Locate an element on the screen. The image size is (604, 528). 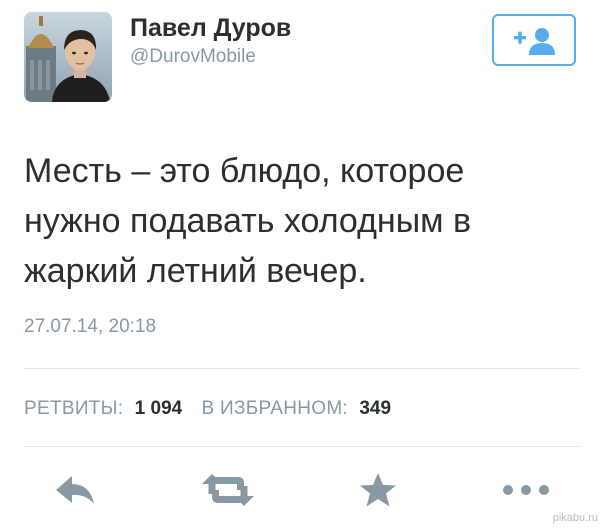
retweets-stat: РЕТВИТЫ: 1 094 is located at coordinates (103, 409).